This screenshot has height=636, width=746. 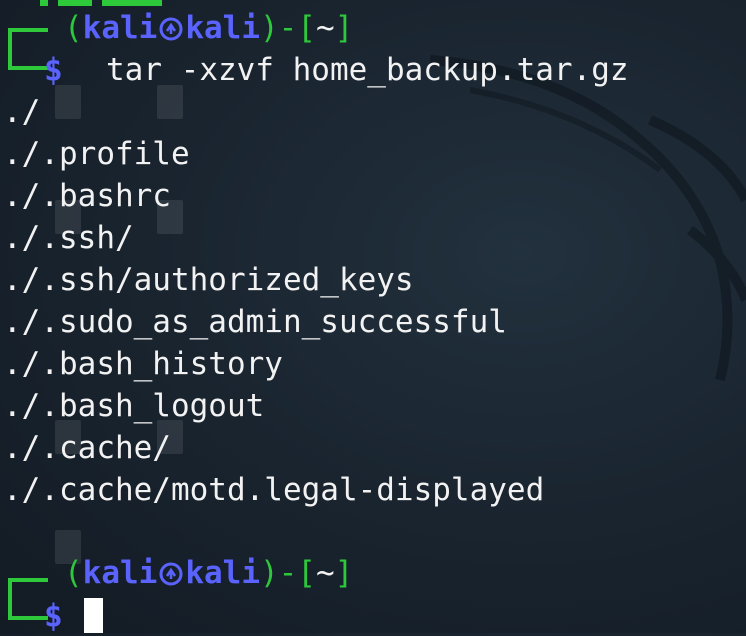 What do you see at coordinates (115, 3) in the screenshot?
I see `previous-output-fragment` at bounding box center [115, 3].